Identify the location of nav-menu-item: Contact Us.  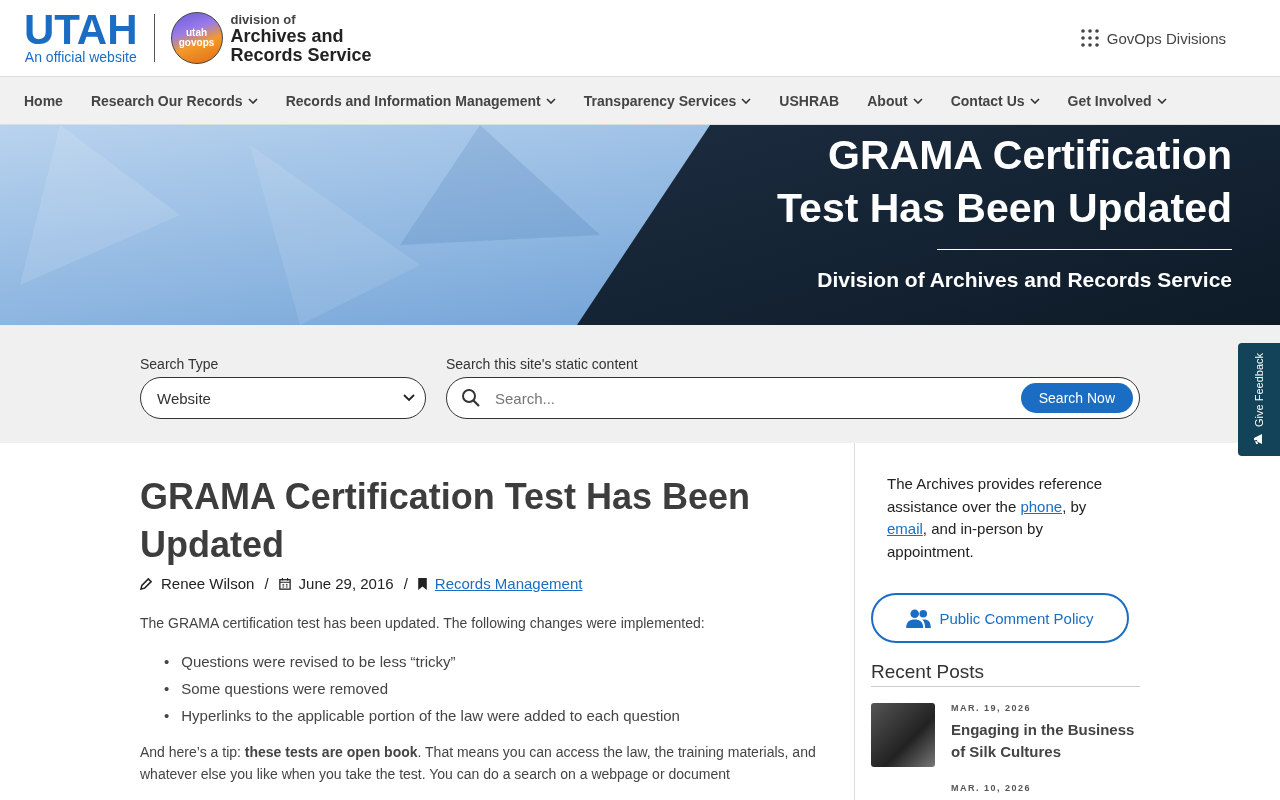
(987, 100).